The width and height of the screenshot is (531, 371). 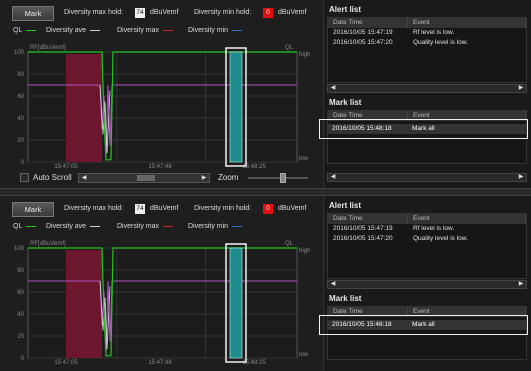 What do you see at coordinates (52, 177) in the screenshot?
I see `auto-scroll-label: Auto Scroll` at bounding box center [52, 177].